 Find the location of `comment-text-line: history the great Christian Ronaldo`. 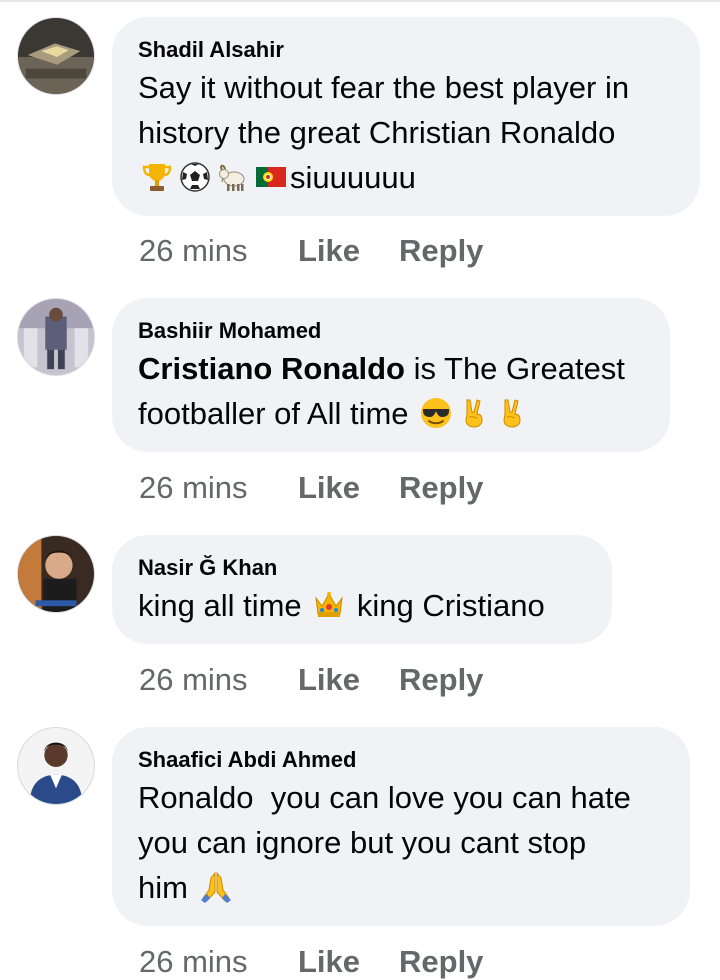

comment-text-line: history the great Christian Ronaldo is located at coordinates (377, 132).